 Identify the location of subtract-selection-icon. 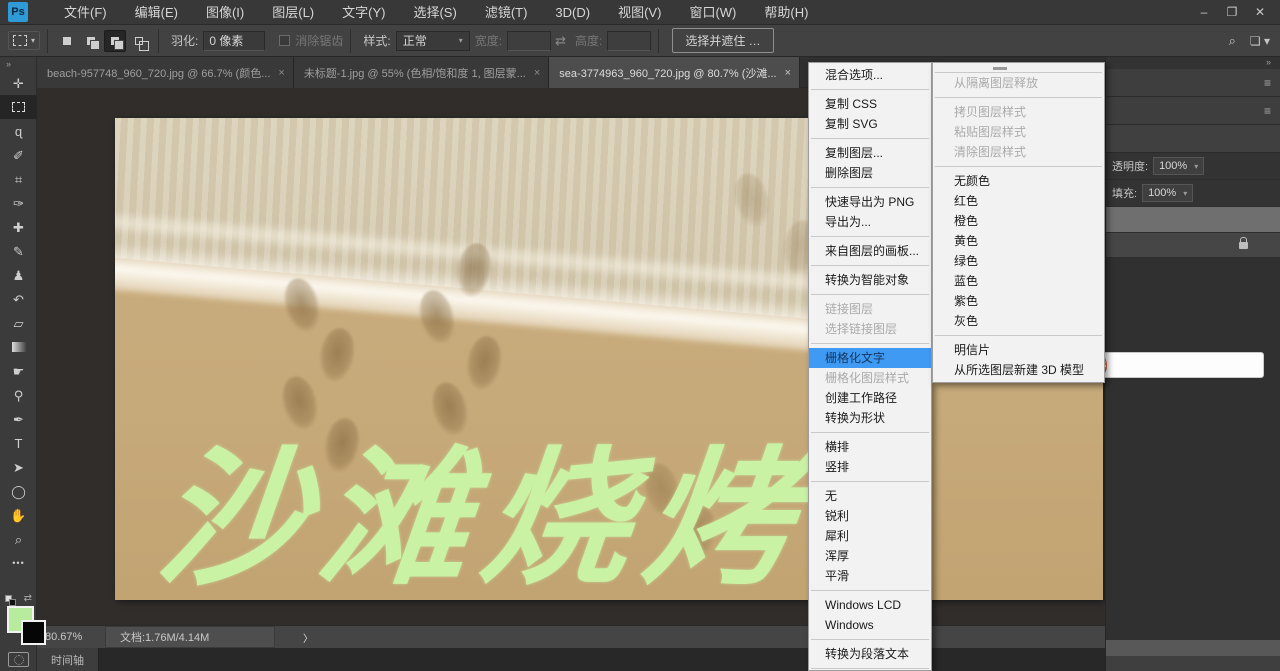
(115, 40).